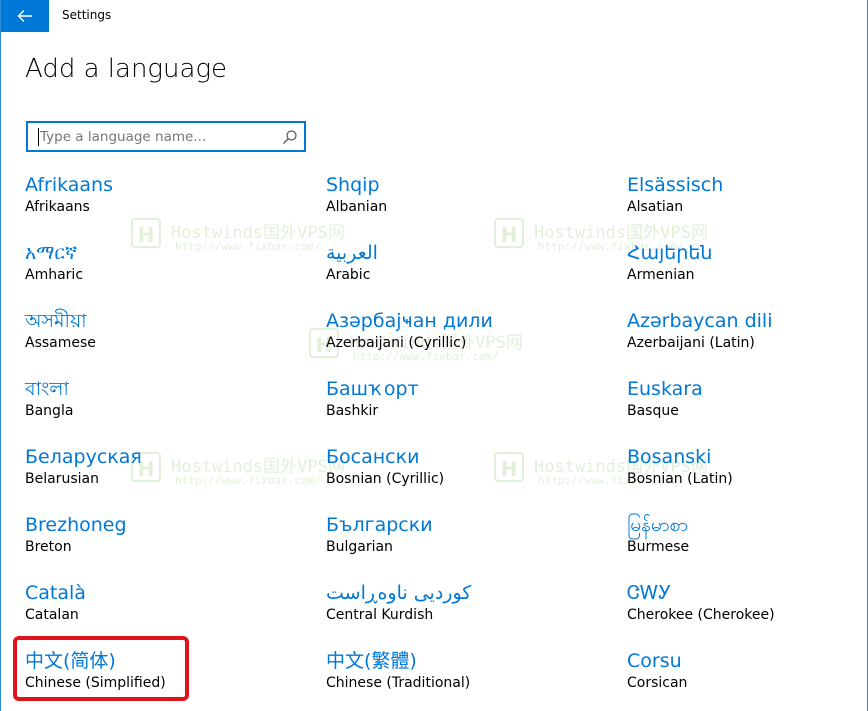 This screenshot has width=868, height=711. I want to click on language-english-name: Bashkir, so click(352, 411).